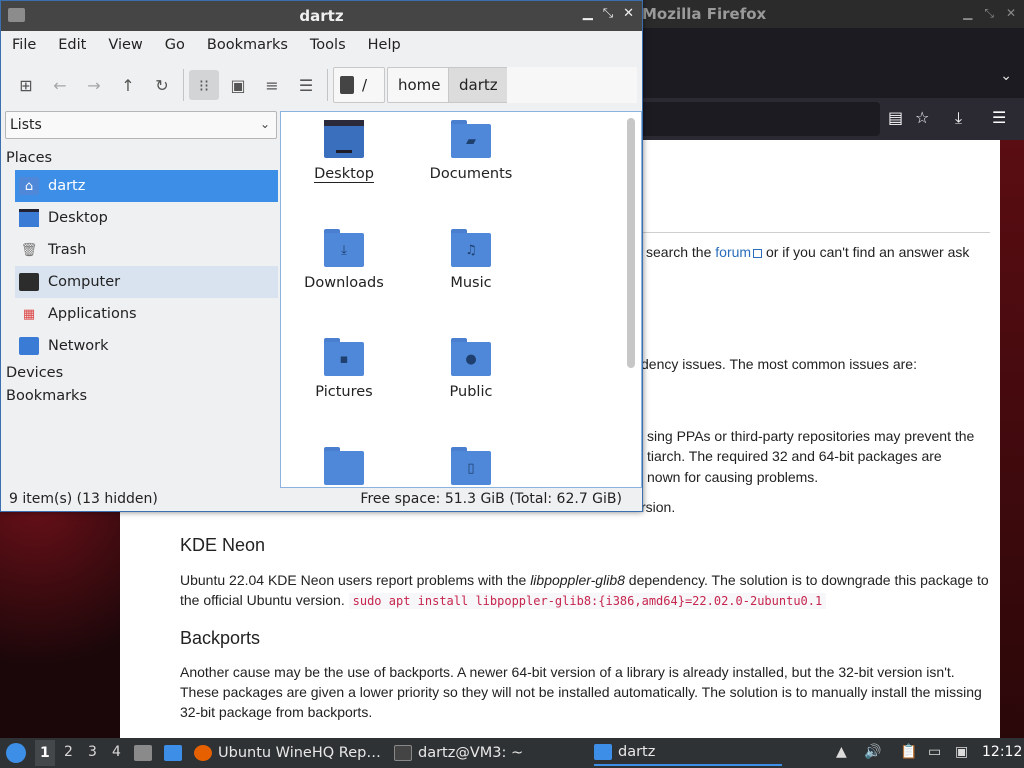 The height and width of the screenshot is (768, 1024). I want to click on breadcrumb-root: /, so click(359, 85).